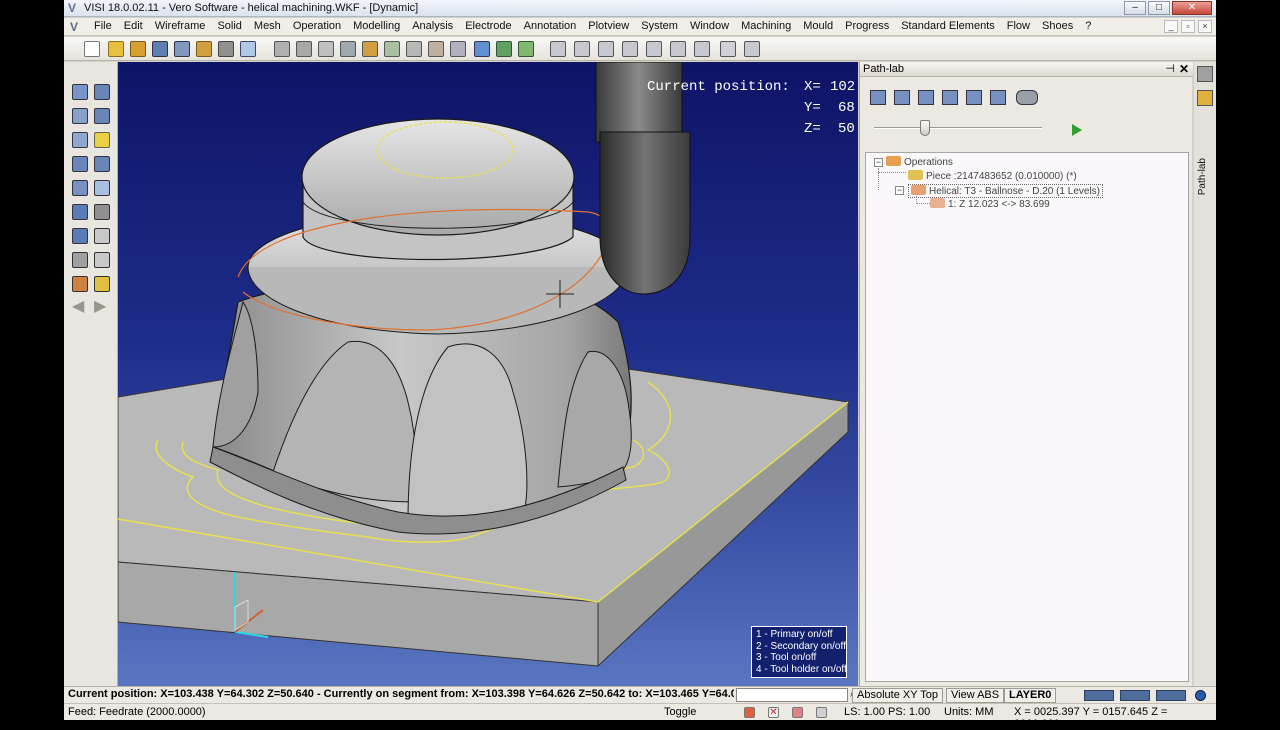 This screenshot has width=1280, height=730. What do you see at coordinates (80, 307) in the screenshot?
I see `arrow-left-icon: ◀` at bounding box center [80, 307].